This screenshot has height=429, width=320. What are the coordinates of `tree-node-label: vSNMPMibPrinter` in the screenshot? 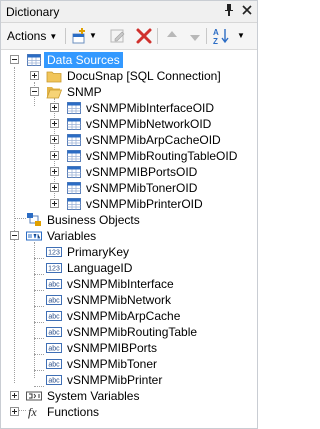 It's located at (115, 380).